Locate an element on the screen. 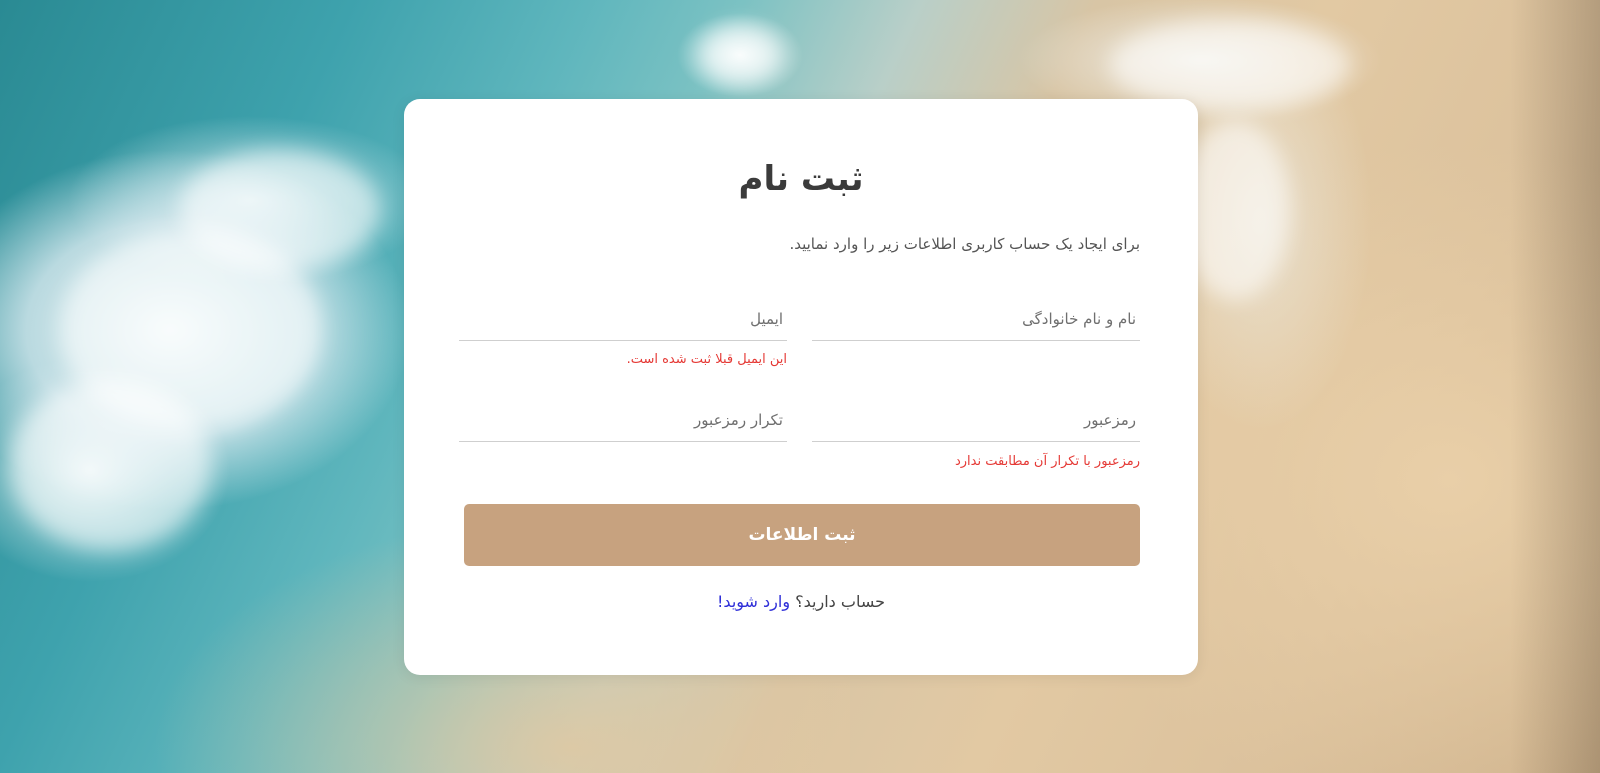 Image resolution: width=1600 pixels, height=773 pixels. password-field is located at coordinates (976, 420).